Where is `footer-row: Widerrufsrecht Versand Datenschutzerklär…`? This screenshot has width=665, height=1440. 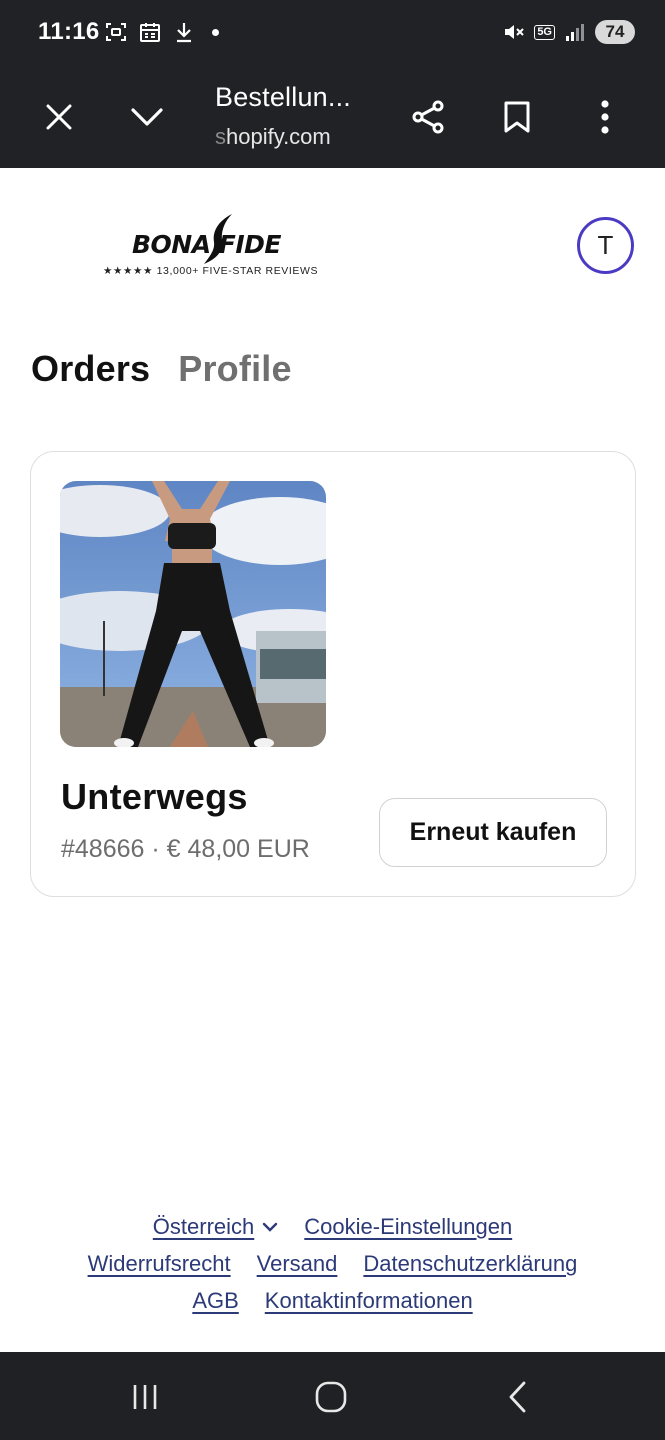 footer-row: Widerrufsrecht Versand Datenschutzerklär… is located at coordinates (332, 1263).